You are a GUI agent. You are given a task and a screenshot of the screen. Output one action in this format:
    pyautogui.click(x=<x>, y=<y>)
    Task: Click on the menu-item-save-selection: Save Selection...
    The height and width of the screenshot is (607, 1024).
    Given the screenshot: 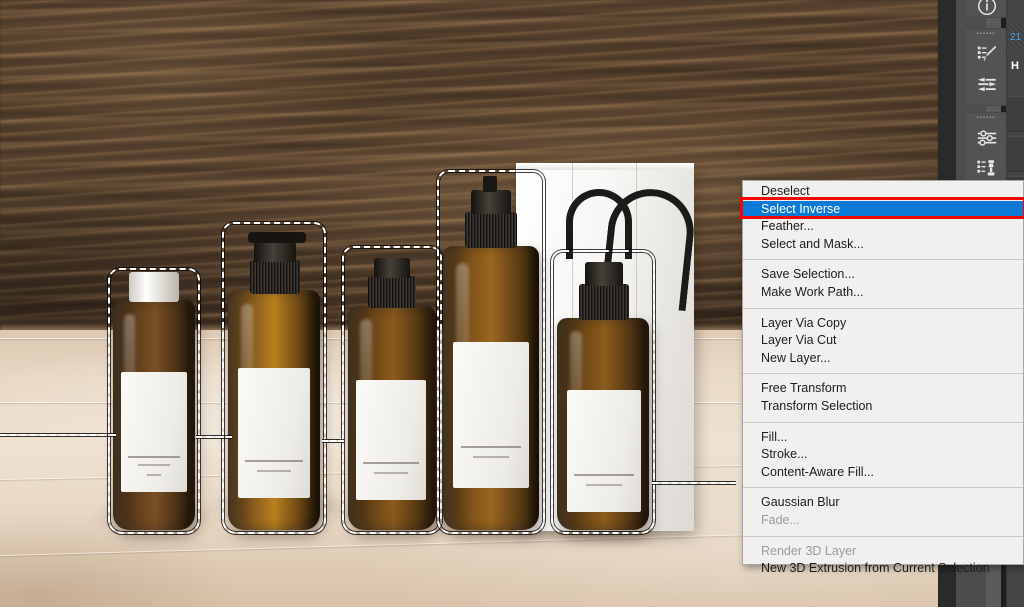 What is the action you would take?
    pyautogui.click(x=883, y=275)
    